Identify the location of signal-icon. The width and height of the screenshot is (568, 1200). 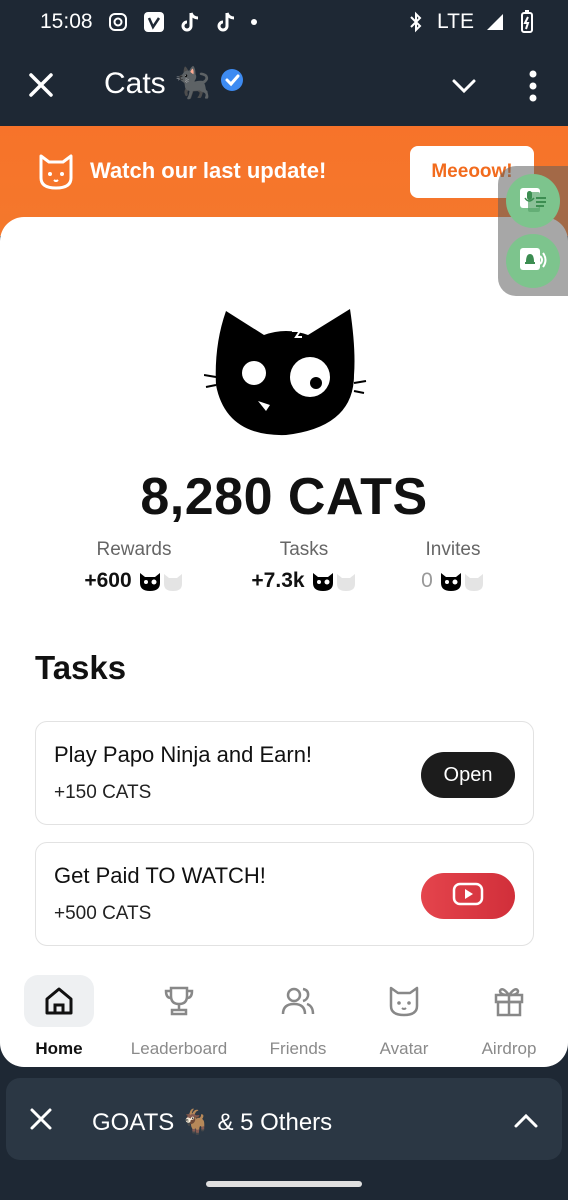
(495, 22).